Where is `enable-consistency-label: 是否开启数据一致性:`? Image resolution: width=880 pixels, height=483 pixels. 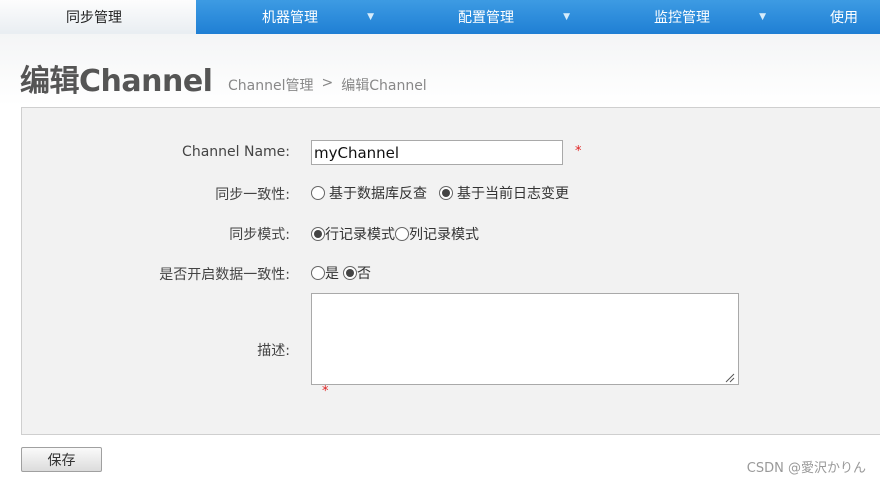
enable-consistency-label: 是否开启数据一致性: is located at coordinates (224, 275).